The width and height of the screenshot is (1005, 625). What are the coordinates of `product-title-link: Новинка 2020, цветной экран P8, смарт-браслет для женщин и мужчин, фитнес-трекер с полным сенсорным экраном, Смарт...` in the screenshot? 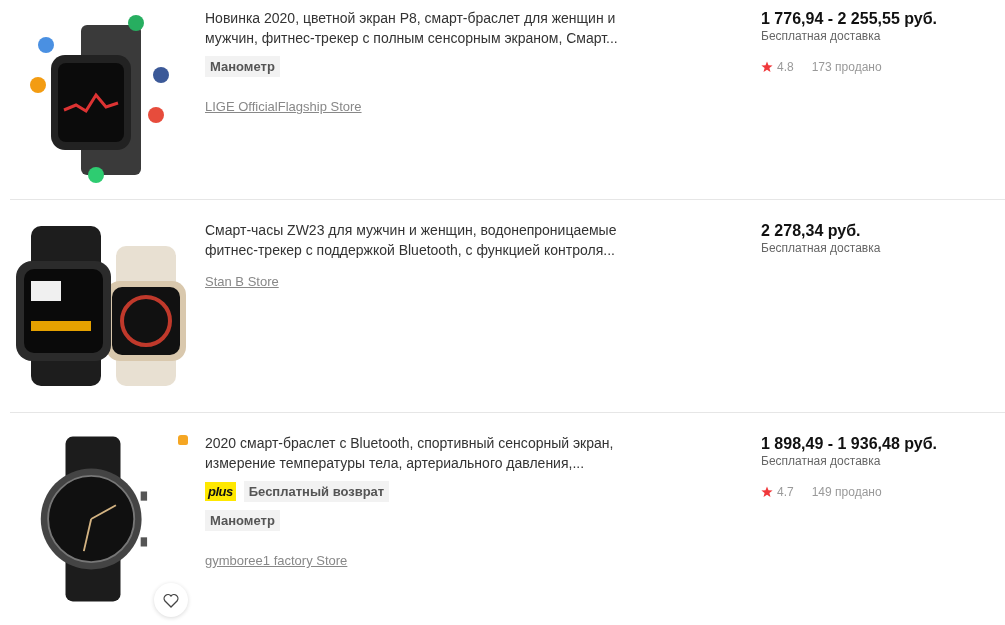 It's located at (415, 28).